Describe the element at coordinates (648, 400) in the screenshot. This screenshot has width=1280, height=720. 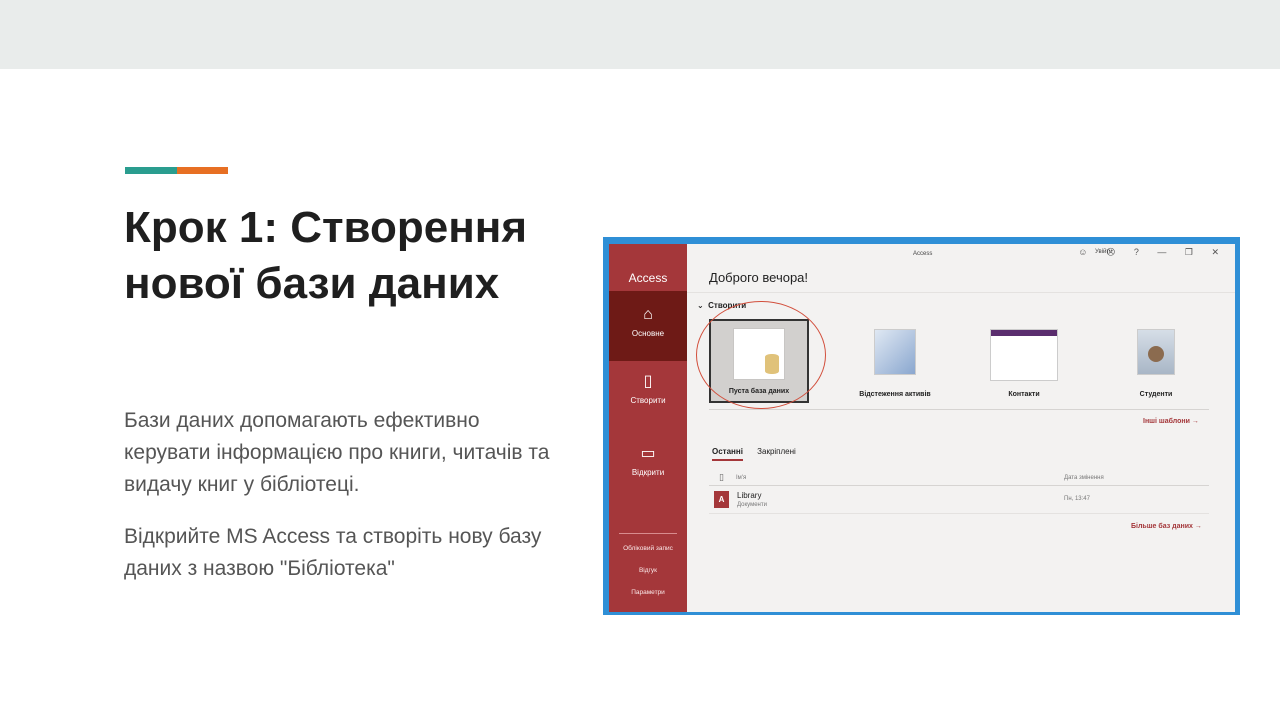
I see `nav-item-label: Створити` at that location.